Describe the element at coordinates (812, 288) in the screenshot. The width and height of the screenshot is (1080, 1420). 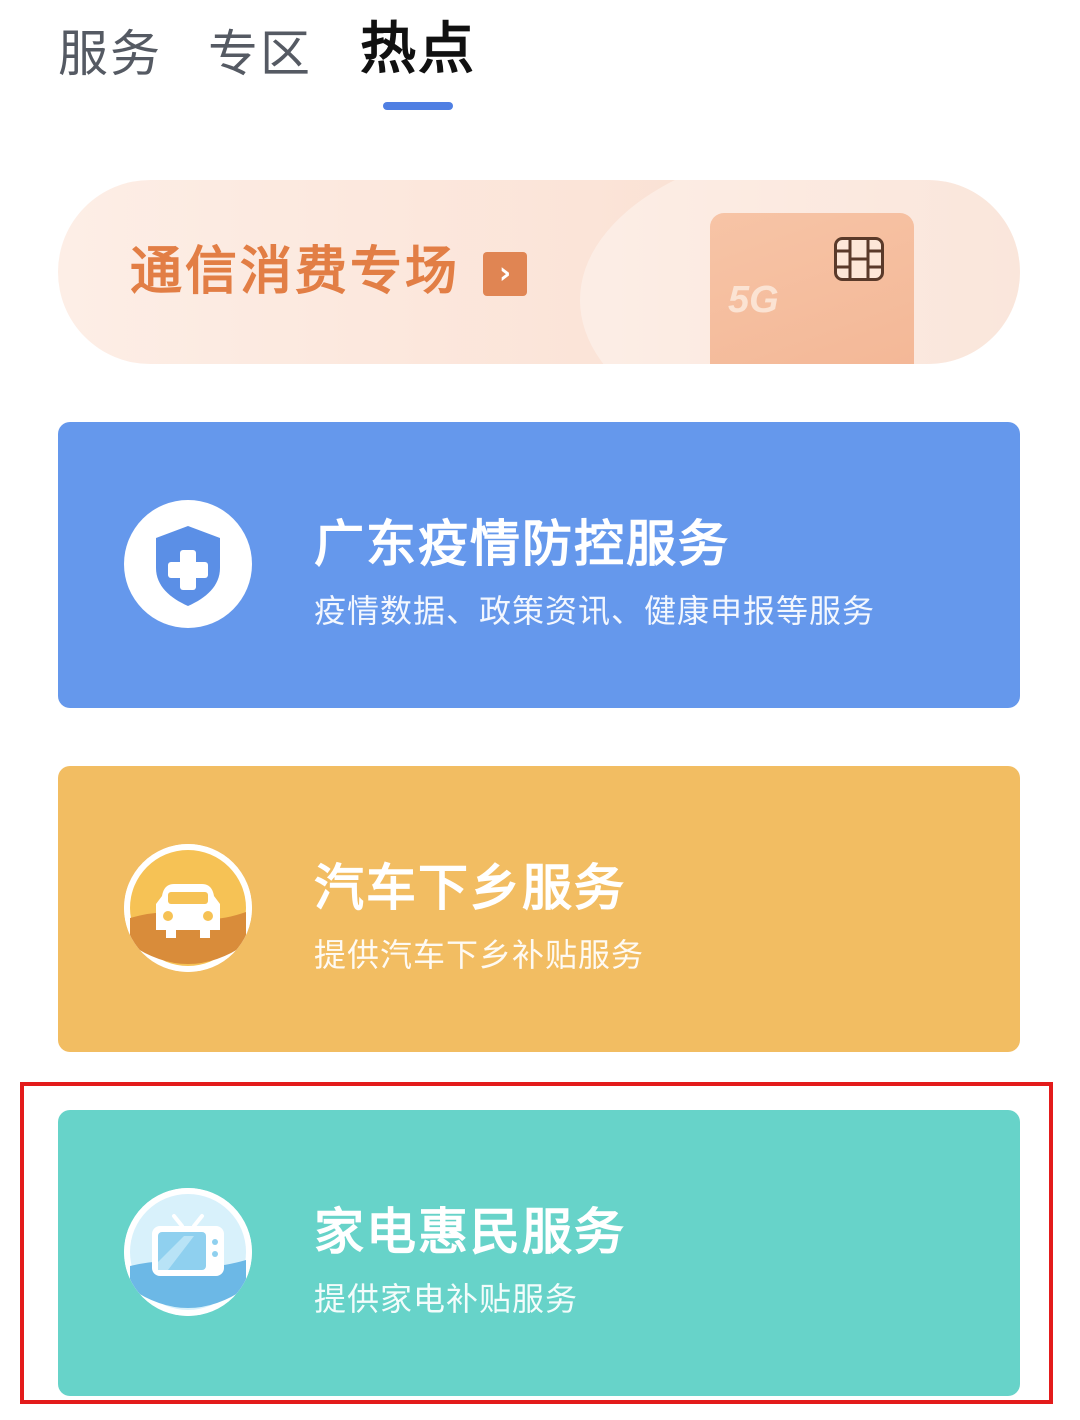
I see `sim-card-icon: 5G` at that location.